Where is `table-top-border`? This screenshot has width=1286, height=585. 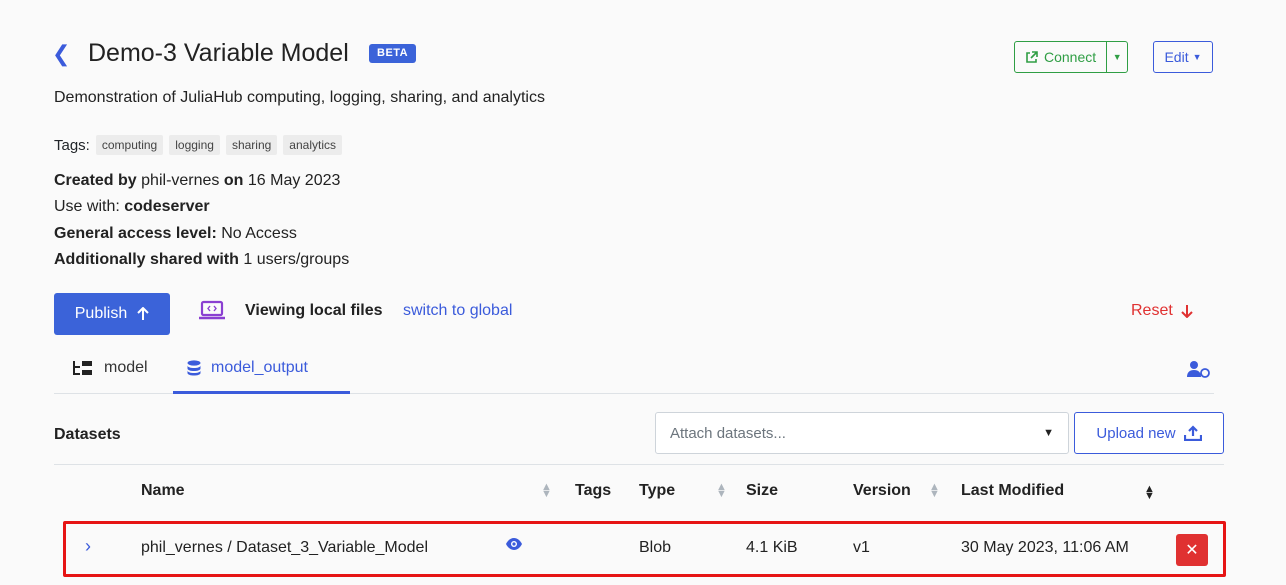 table-top-border is located at coordinates (639, 464).